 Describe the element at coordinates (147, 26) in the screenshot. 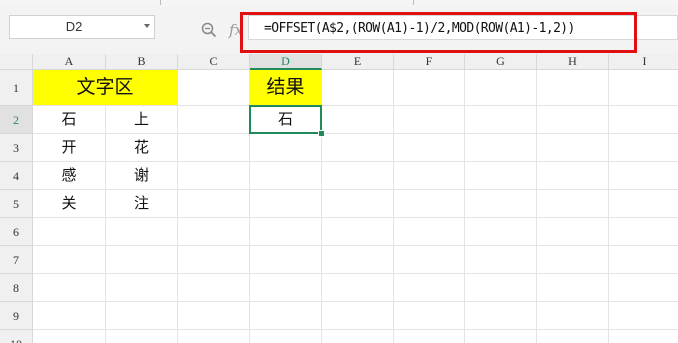

I see `chevron-down-icon` at that location.